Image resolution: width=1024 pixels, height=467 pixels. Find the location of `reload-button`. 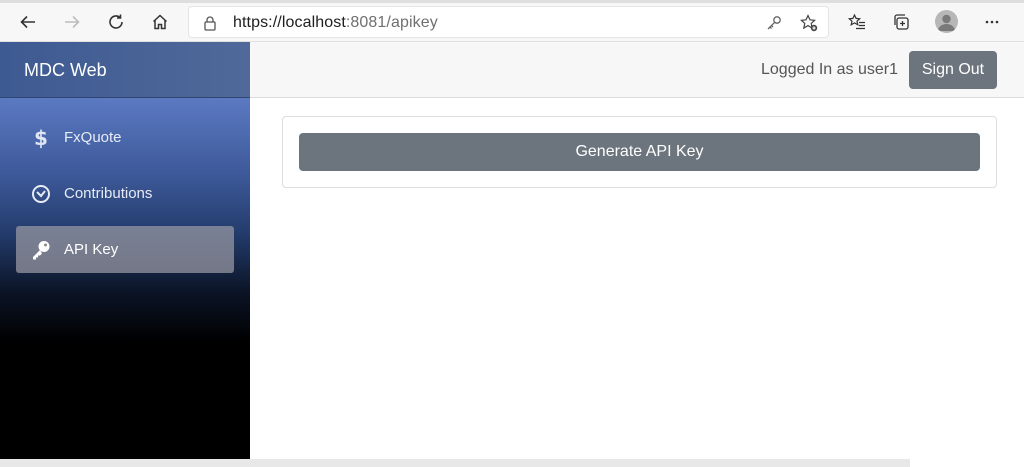

reload-button is located at coordinates (116, 22).